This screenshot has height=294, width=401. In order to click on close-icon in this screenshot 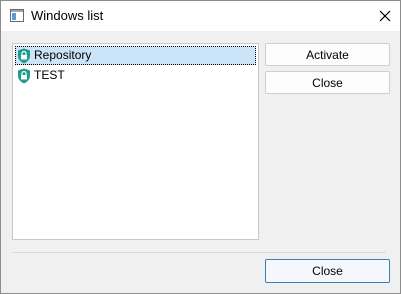, I will do `click(384, 16)`.